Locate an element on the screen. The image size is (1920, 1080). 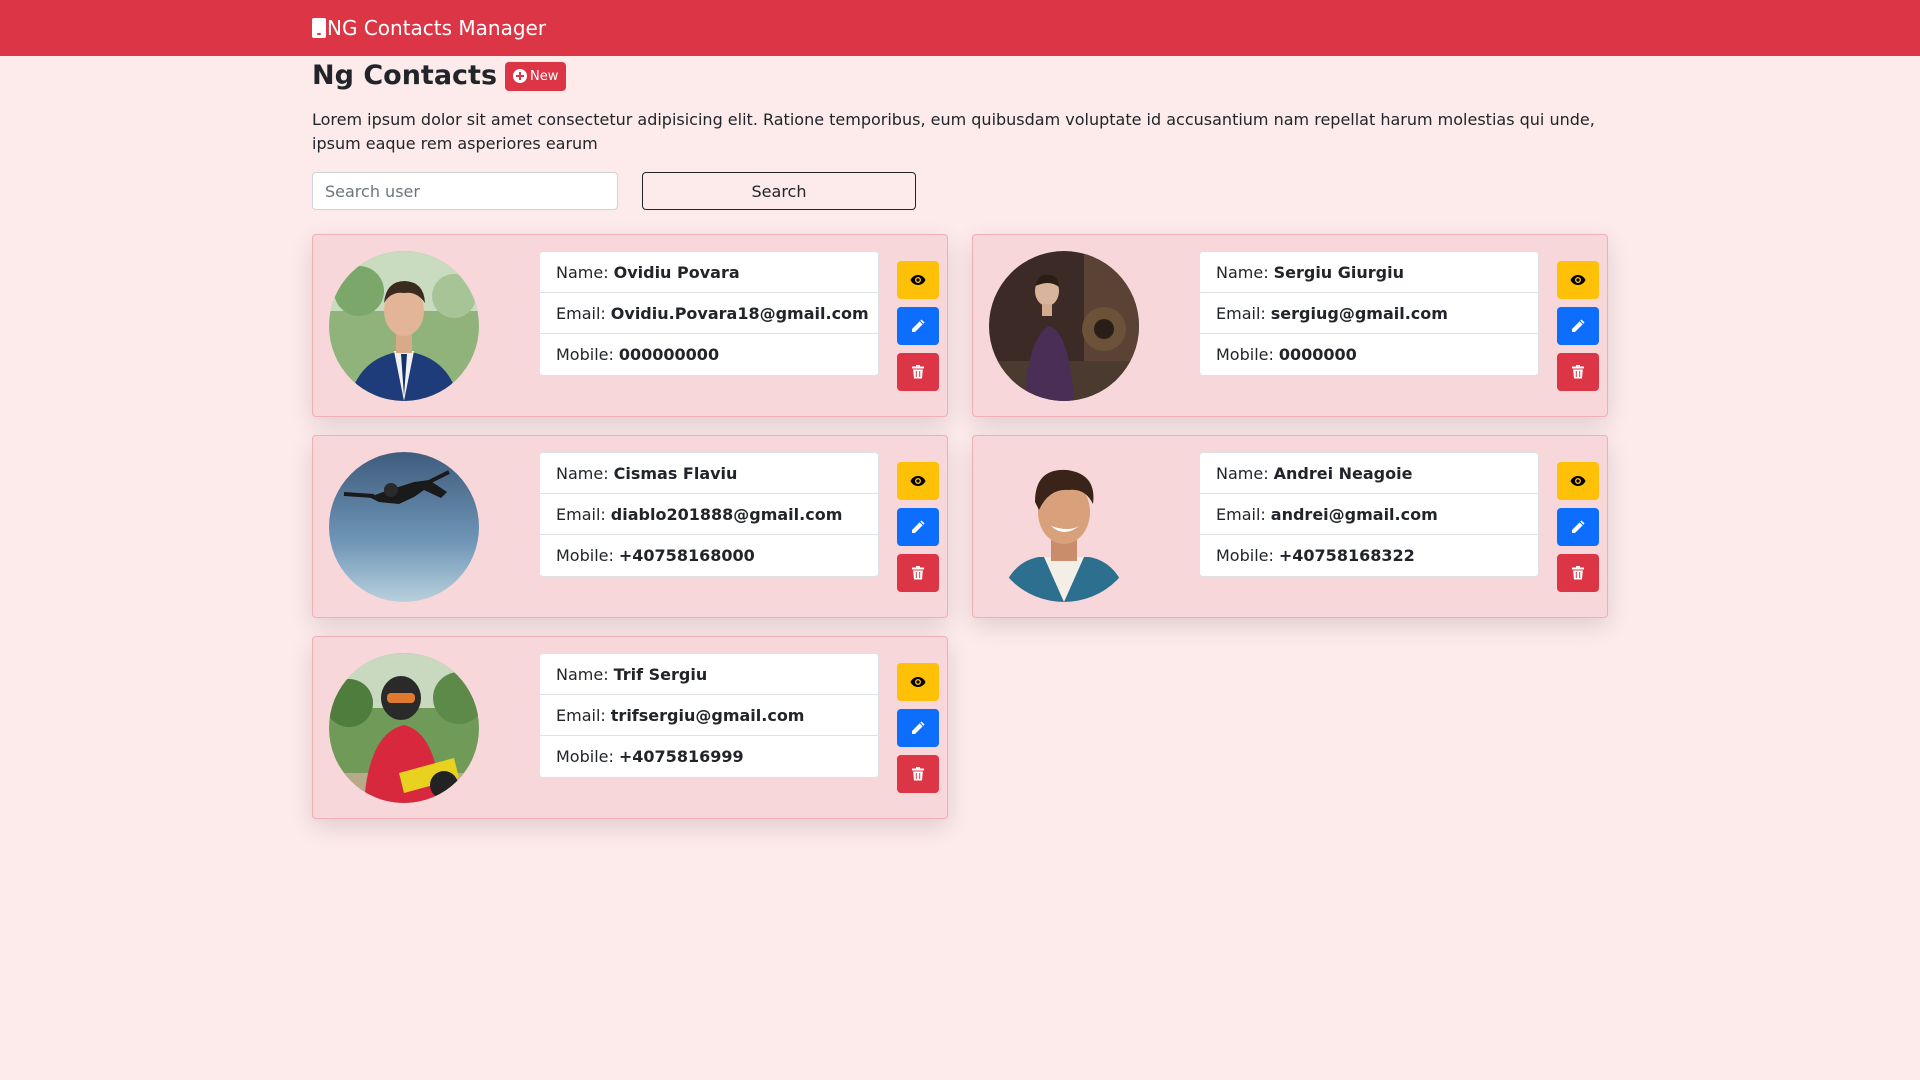
search-row: Search is located at coordinates (959, 191).